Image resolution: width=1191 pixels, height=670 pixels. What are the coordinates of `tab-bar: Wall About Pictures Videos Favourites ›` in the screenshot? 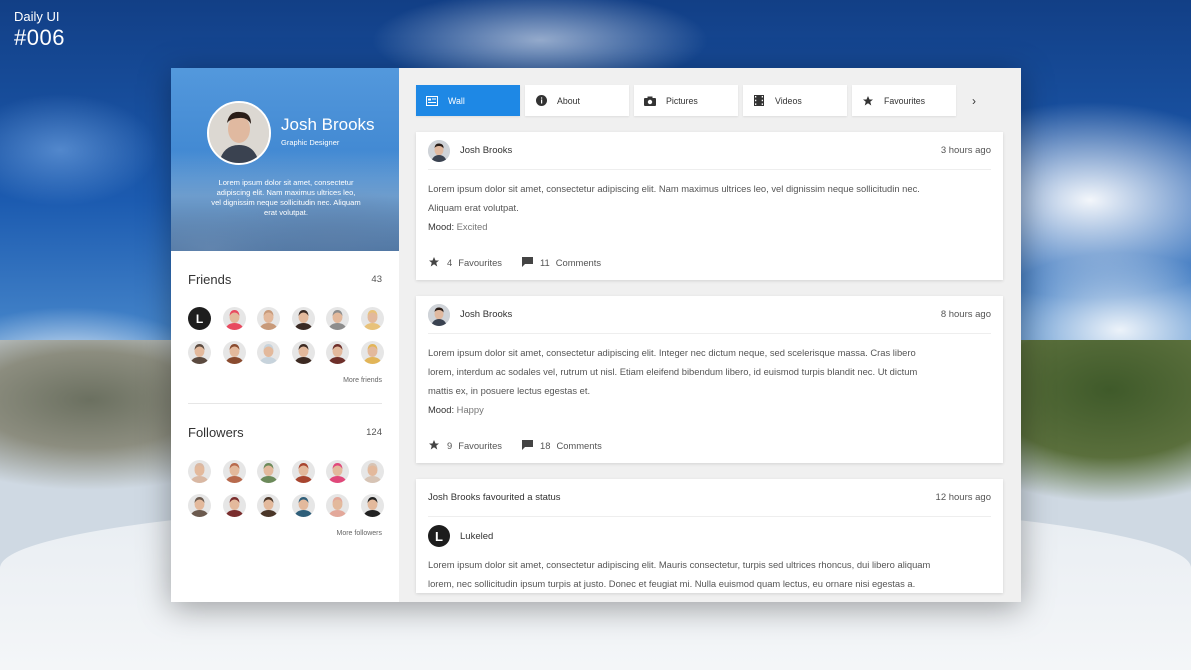 It's located at (710, 100).